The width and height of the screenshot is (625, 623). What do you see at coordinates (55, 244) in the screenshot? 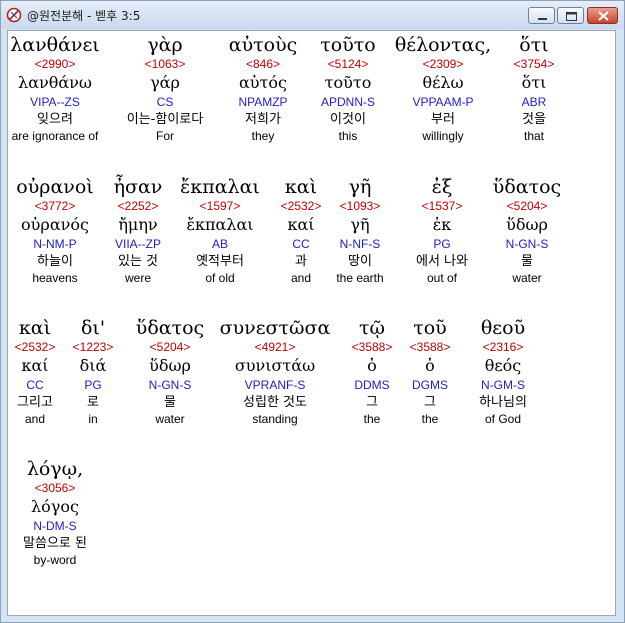
I see `word-parse: N-NM-P` at bounding box center [55, 244].